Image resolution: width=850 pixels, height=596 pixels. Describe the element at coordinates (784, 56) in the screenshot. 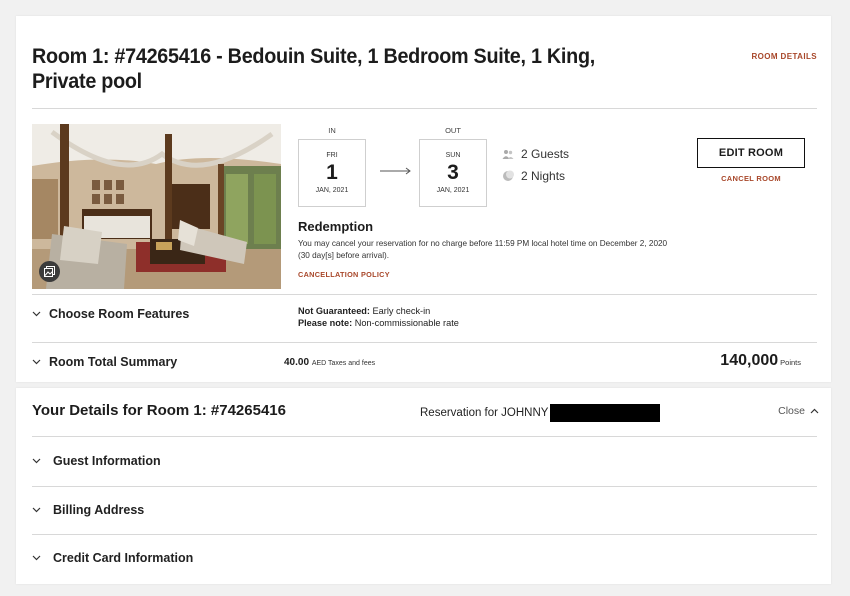

I see `room-details-link: ROOM DETAILS` at that location.